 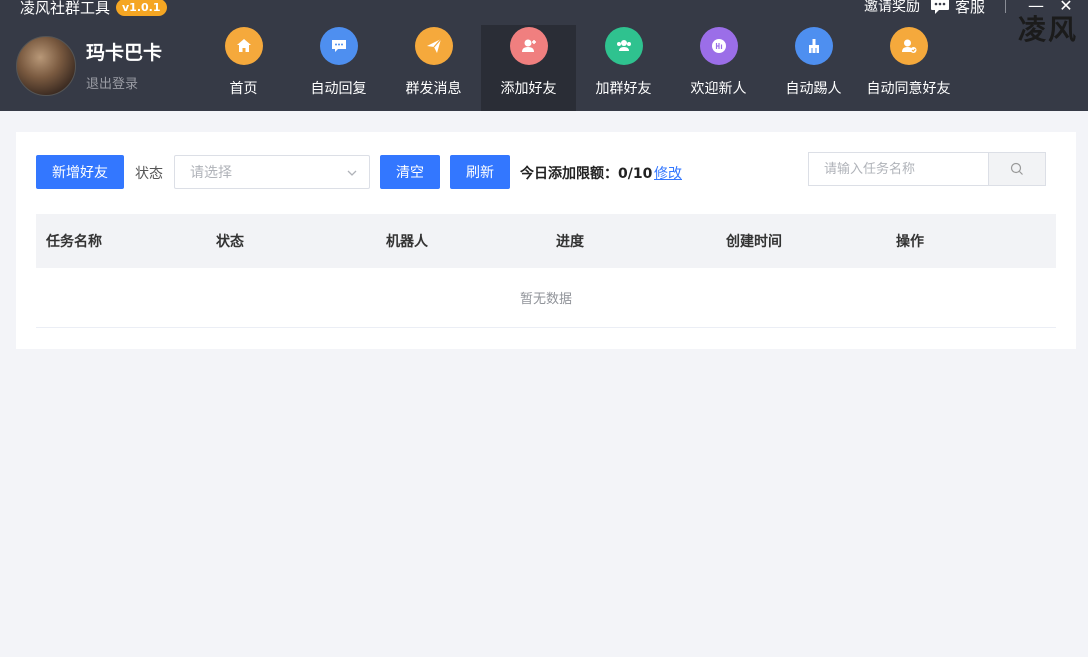 What do you see at coordinates (910, 242) in the screenshot?
I see `column-header: 操作` at bounding box center [910, 242].